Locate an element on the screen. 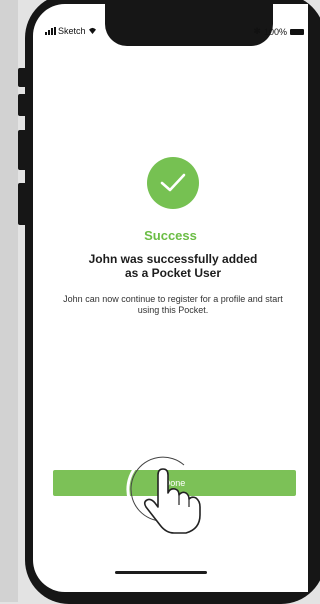 Image resolution: width=320 pixels, height=604 pixels. checkmark-icon is located at coordinates (173, 182).